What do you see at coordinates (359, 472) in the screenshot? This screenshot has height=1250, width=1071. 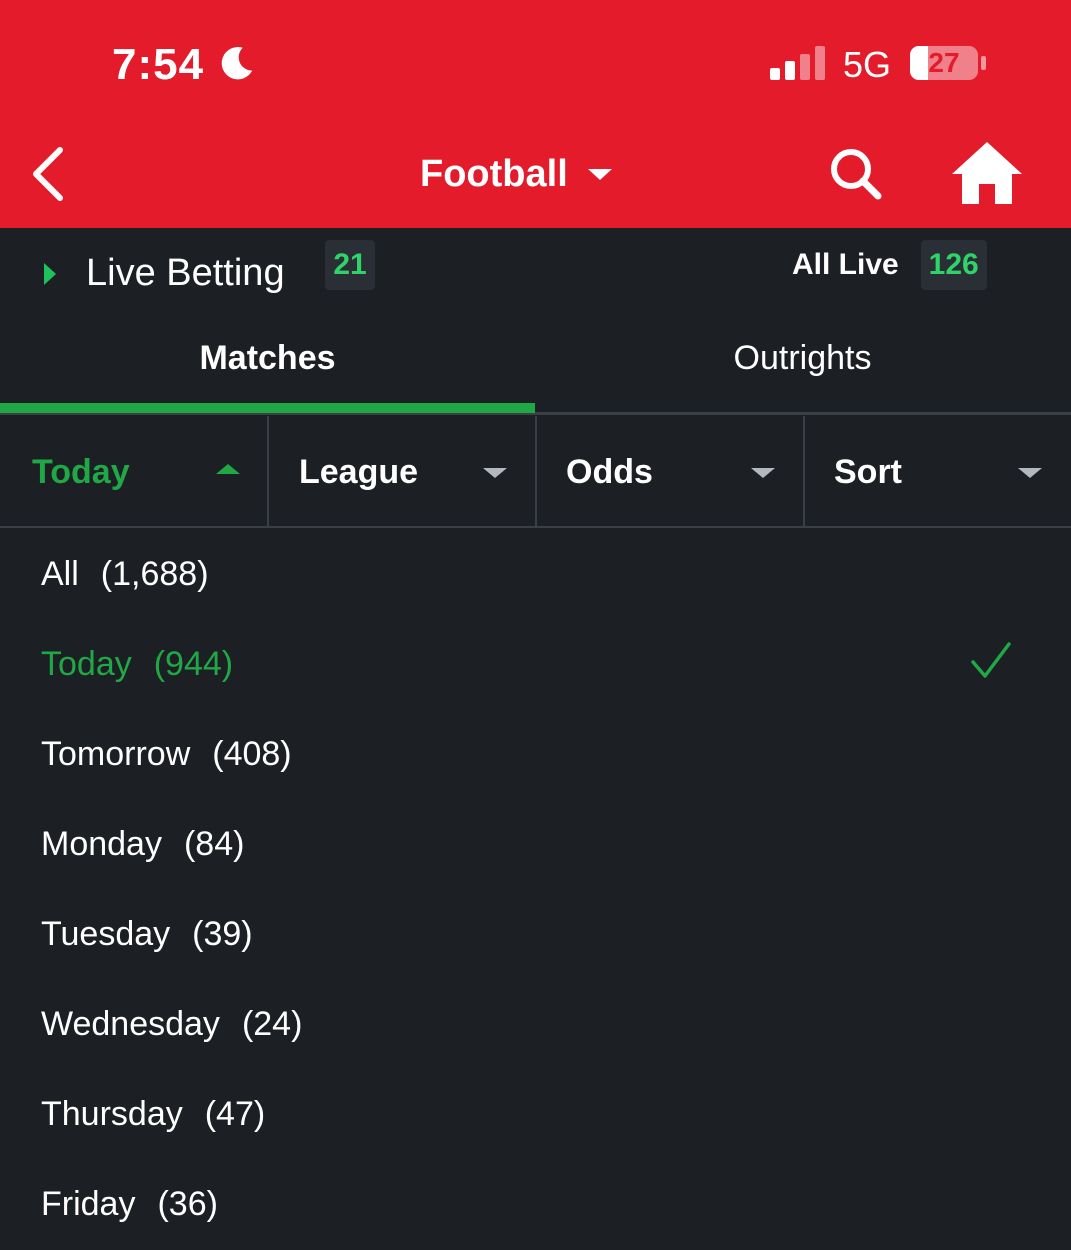 I see `filter-league-label: League` at bounding box center [359, 472].